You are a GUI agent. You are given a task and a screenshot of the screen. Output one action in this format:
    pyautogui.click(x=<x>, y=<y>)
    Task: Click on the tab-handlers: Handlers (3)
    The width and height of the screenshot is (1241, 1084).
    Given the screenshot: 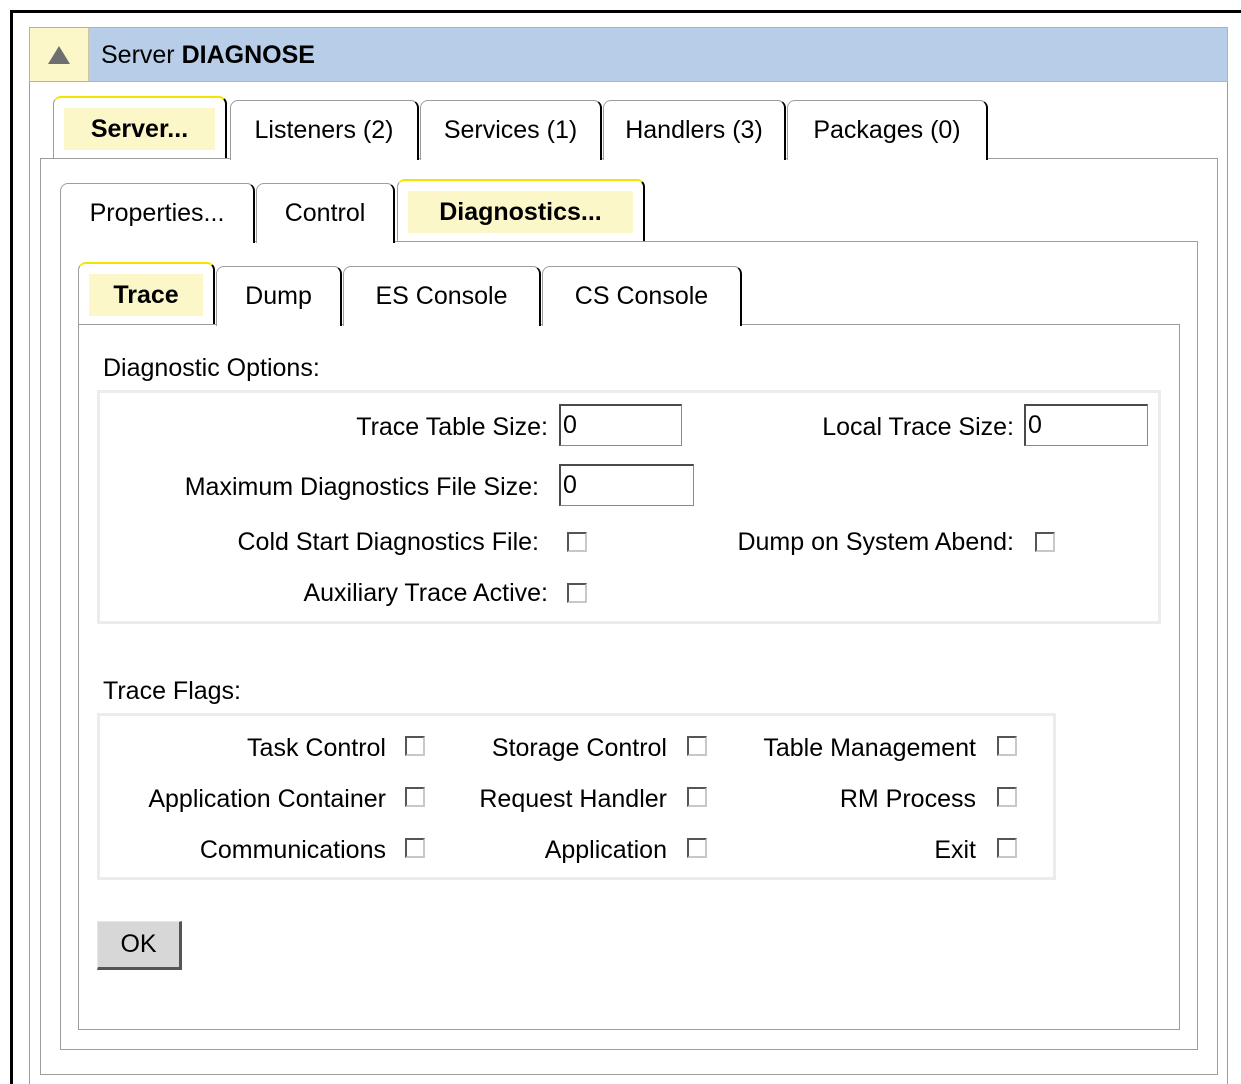 What is the action you would take?
    pyautogui.click(x=694, y=130)
    